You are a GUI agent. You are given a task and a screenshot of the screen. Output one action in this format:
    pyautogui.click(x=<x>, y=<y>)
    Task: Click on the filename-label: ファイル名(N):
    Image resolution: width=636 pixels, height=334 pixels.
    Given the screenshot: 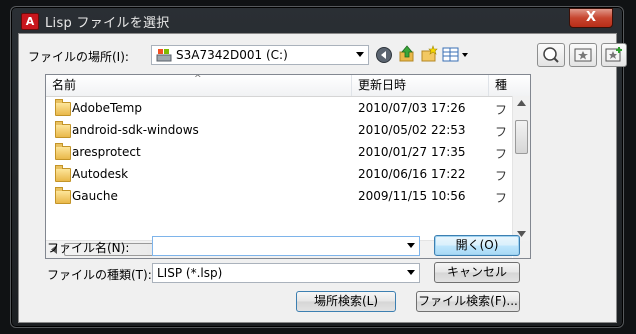 What is the action you would take?
    pyautogui.click(x=88, y=248)
    